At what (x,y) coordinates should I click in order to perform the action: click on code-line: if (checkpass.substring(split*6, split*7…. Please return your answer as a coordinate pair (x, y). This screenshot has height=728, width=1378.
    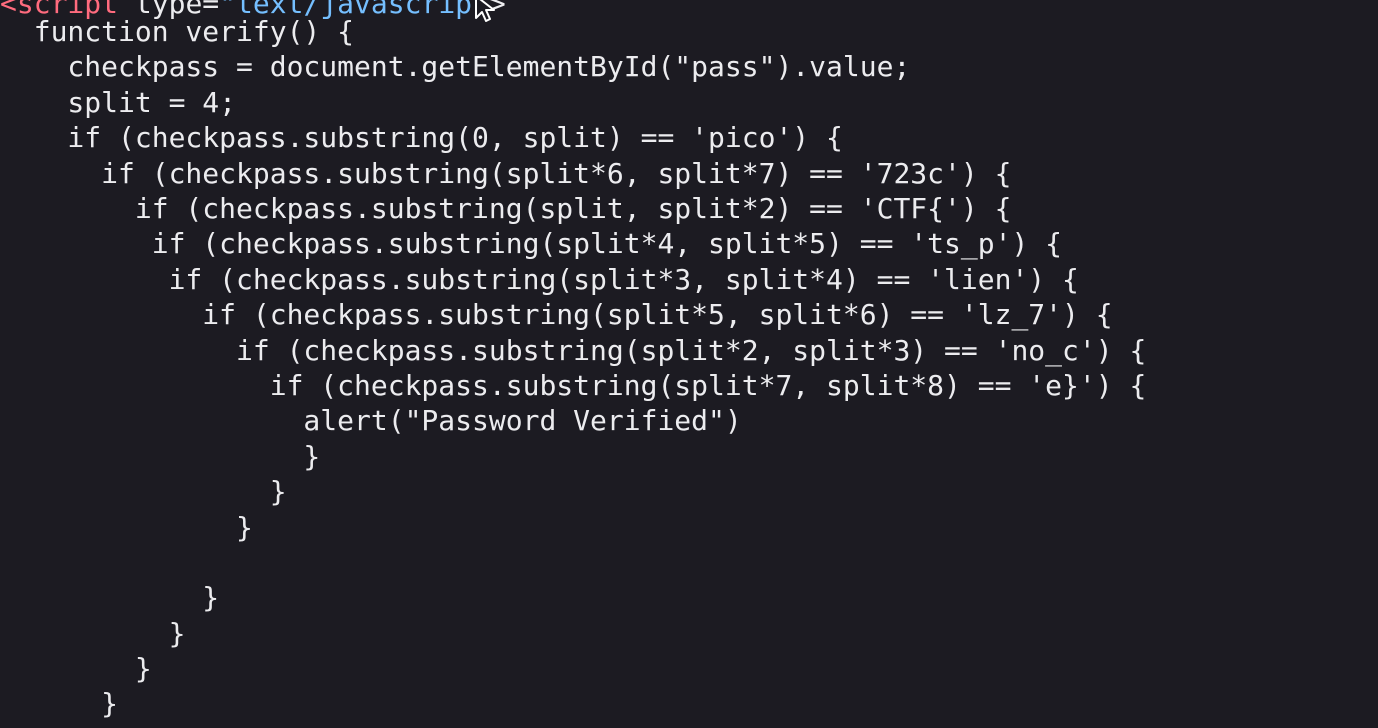
    Looking at the image, I should click on (506, 173).